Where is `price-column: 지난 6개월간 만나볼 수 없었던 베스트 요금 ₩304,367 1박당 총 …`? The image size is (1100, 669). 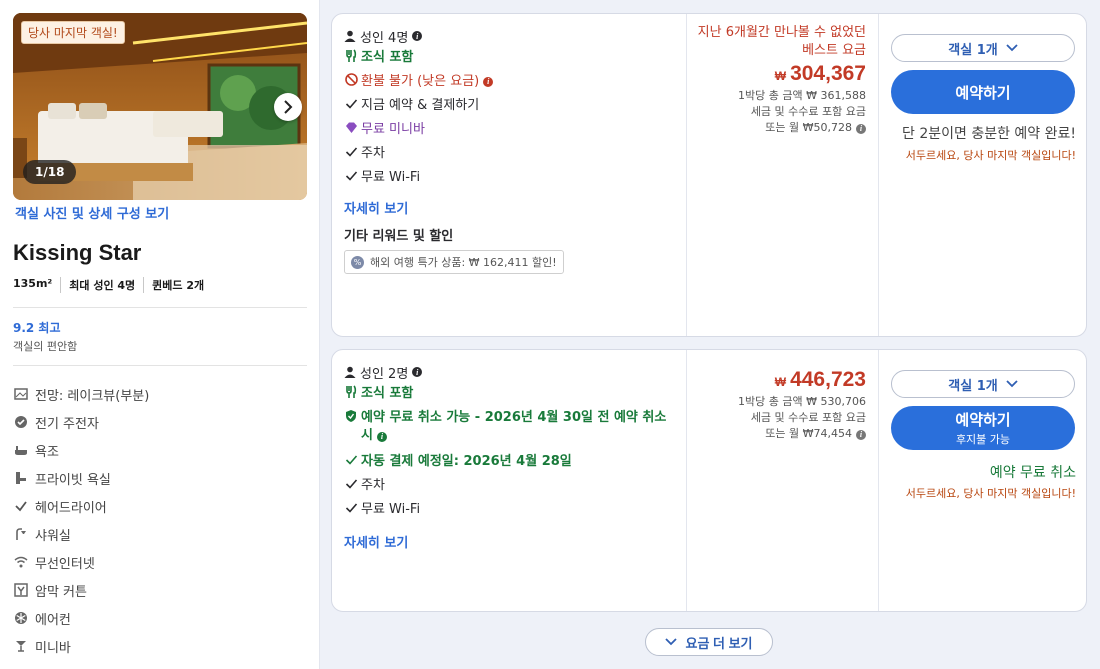 price-column: 지난 6개월간 만나볼 수 없었던 베스트 요금 ₩304,367 1박당 총 … is located at coordinates (782, 175).